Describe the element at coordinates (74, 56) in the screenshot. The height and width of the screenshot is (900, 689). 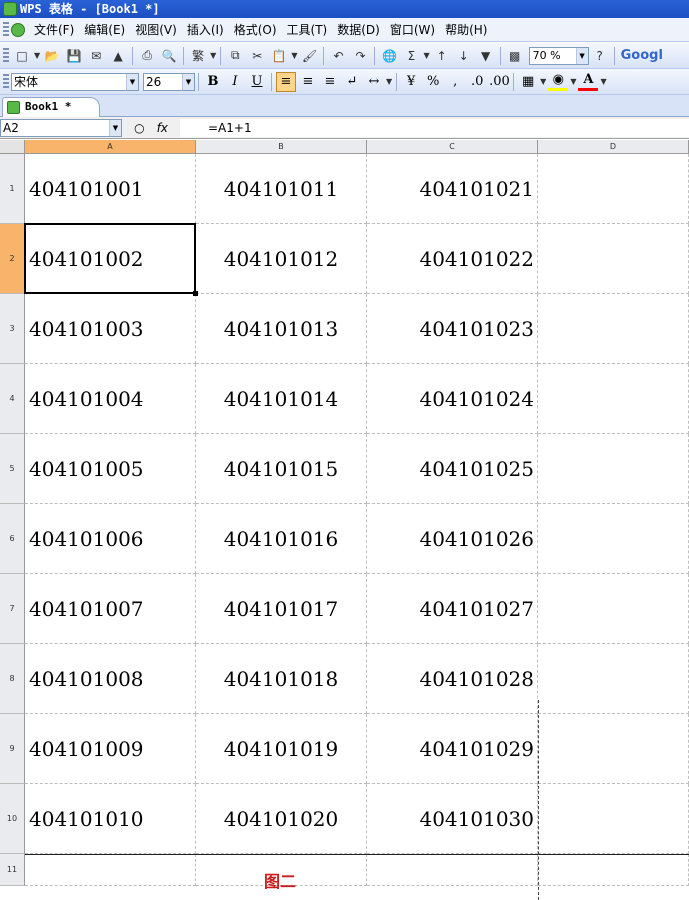
I see `save-icon: 💾` at that location.